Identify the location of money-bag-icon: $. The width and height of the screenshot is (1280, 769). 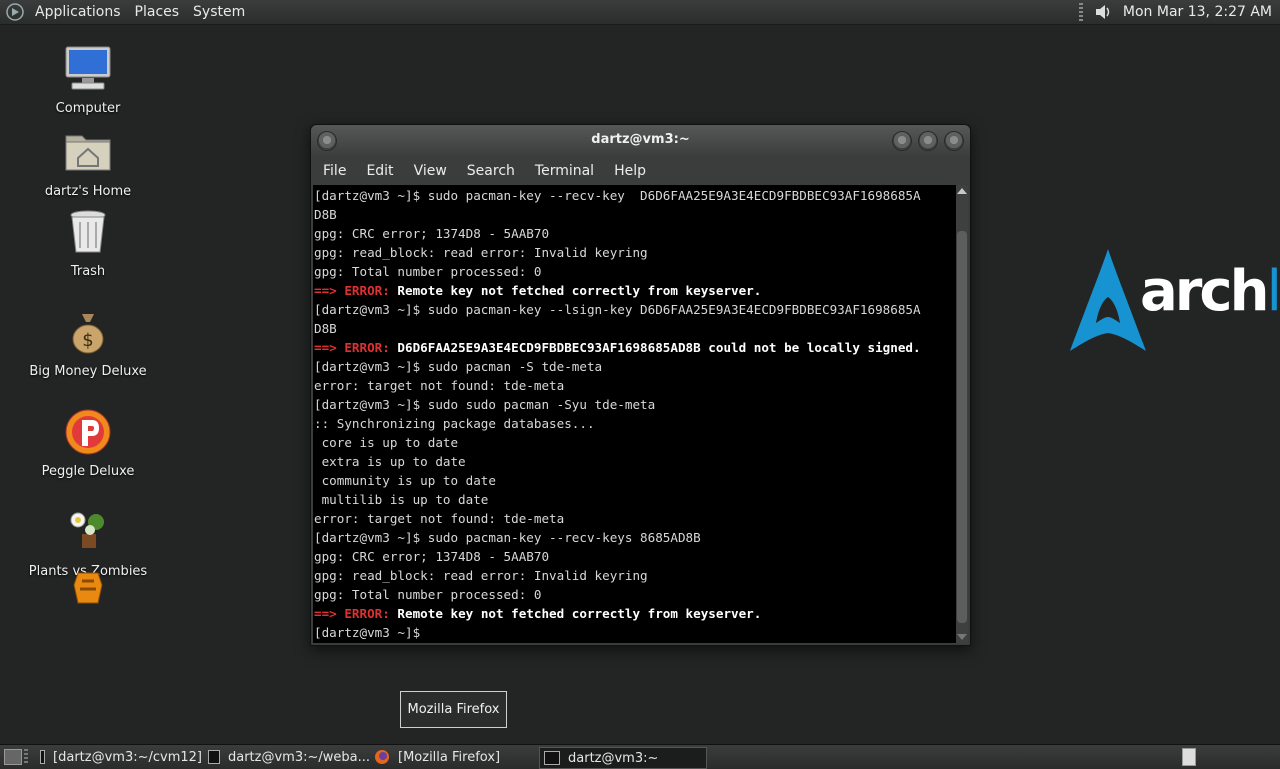
(88, 334).